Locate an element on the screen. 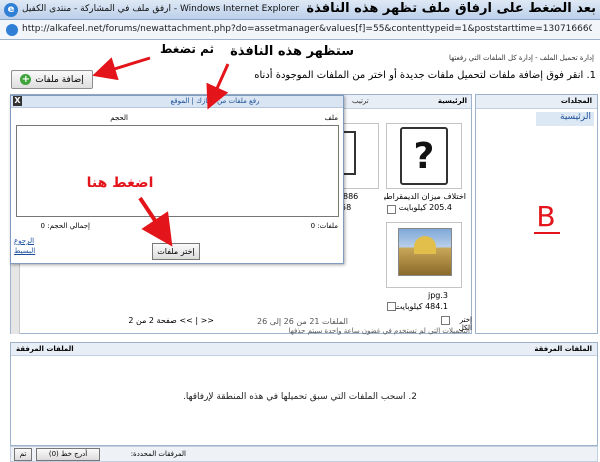 This screenshot has height=462, width=600. upload-file-list is located at coordinates (177, 171).